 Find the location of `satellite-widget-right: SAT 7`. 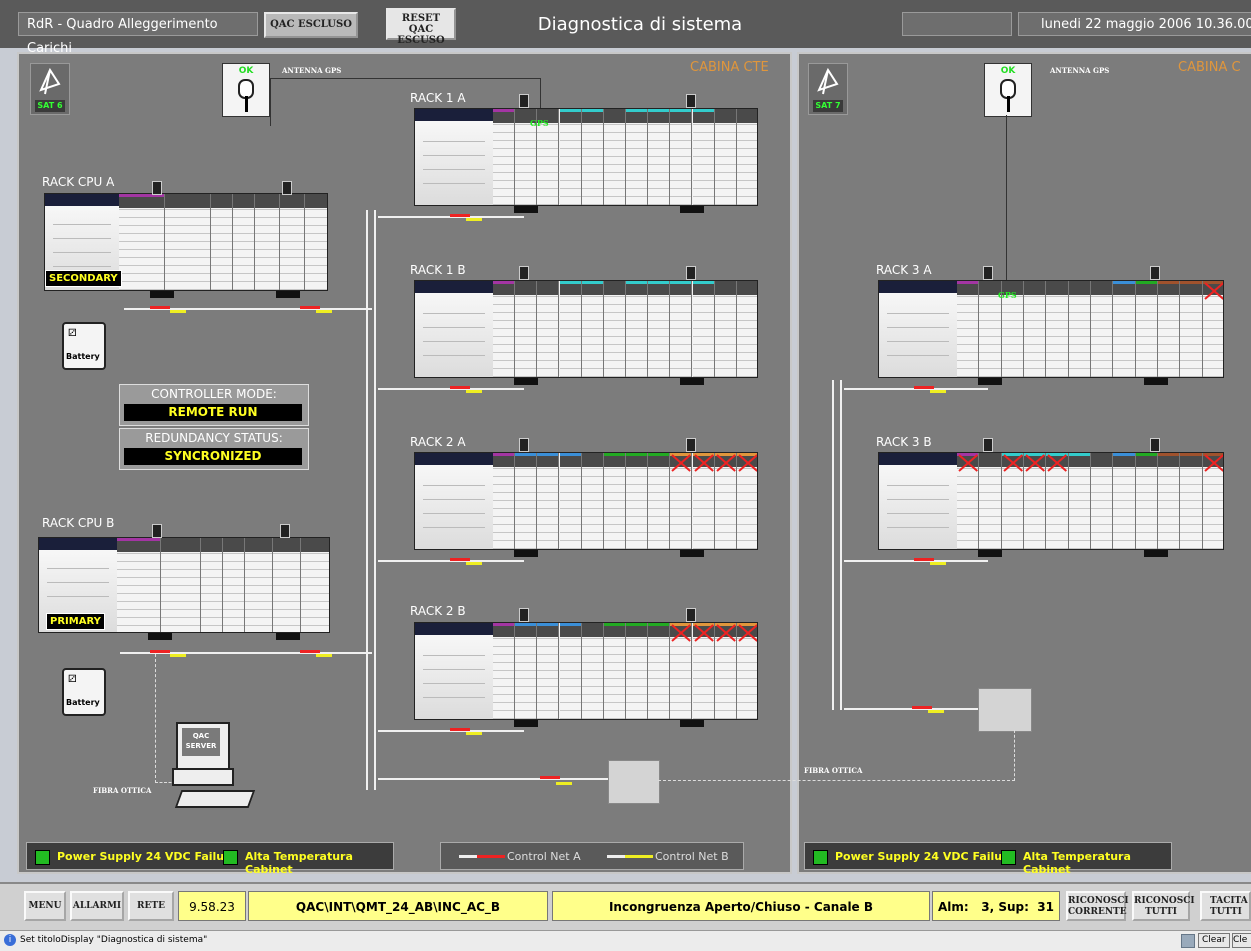

satellite-widget-right: SAT 7 is located at coordinates (828, 89).